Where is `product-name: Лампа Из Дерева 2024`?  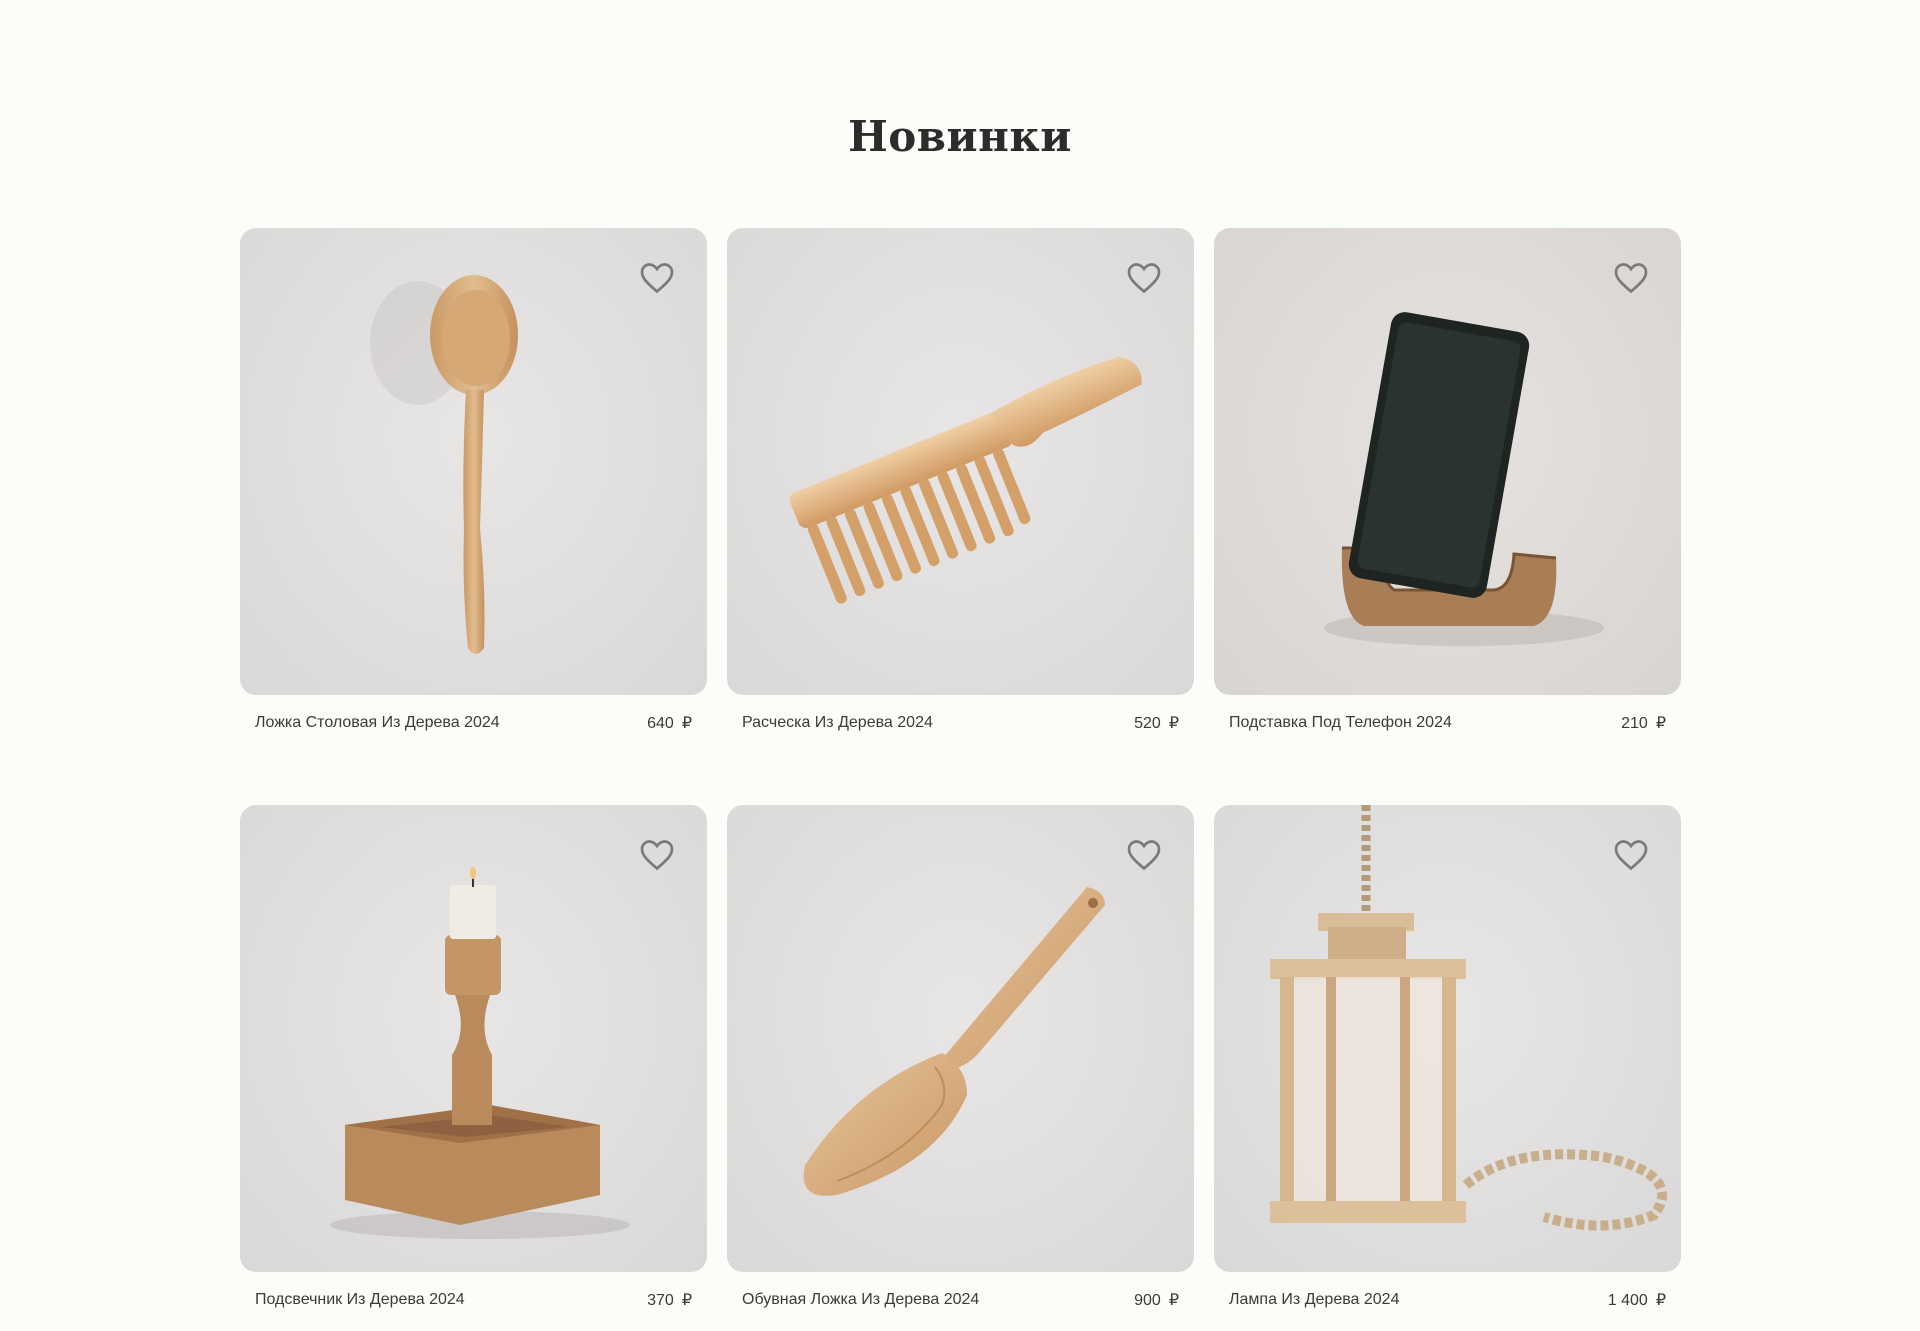
product-name: Лампа Из Дерева 2024 is located at coordinates (1314, 1300).